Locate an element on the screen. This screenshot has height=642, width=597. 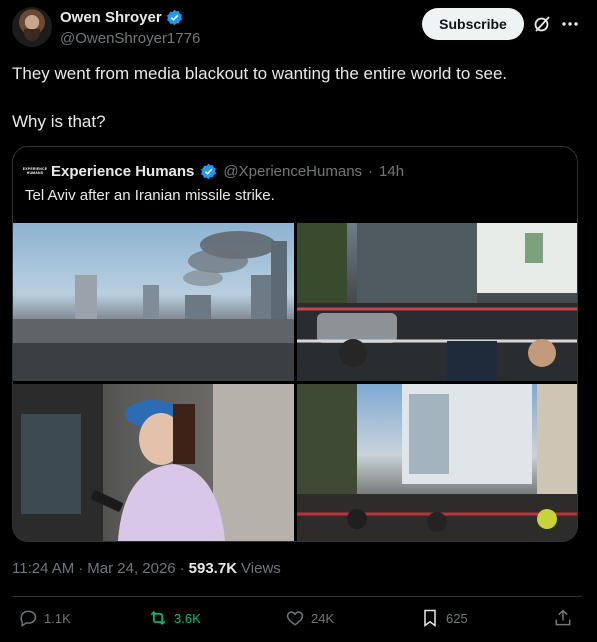
heart-icon is located at coordinates (295, 618).